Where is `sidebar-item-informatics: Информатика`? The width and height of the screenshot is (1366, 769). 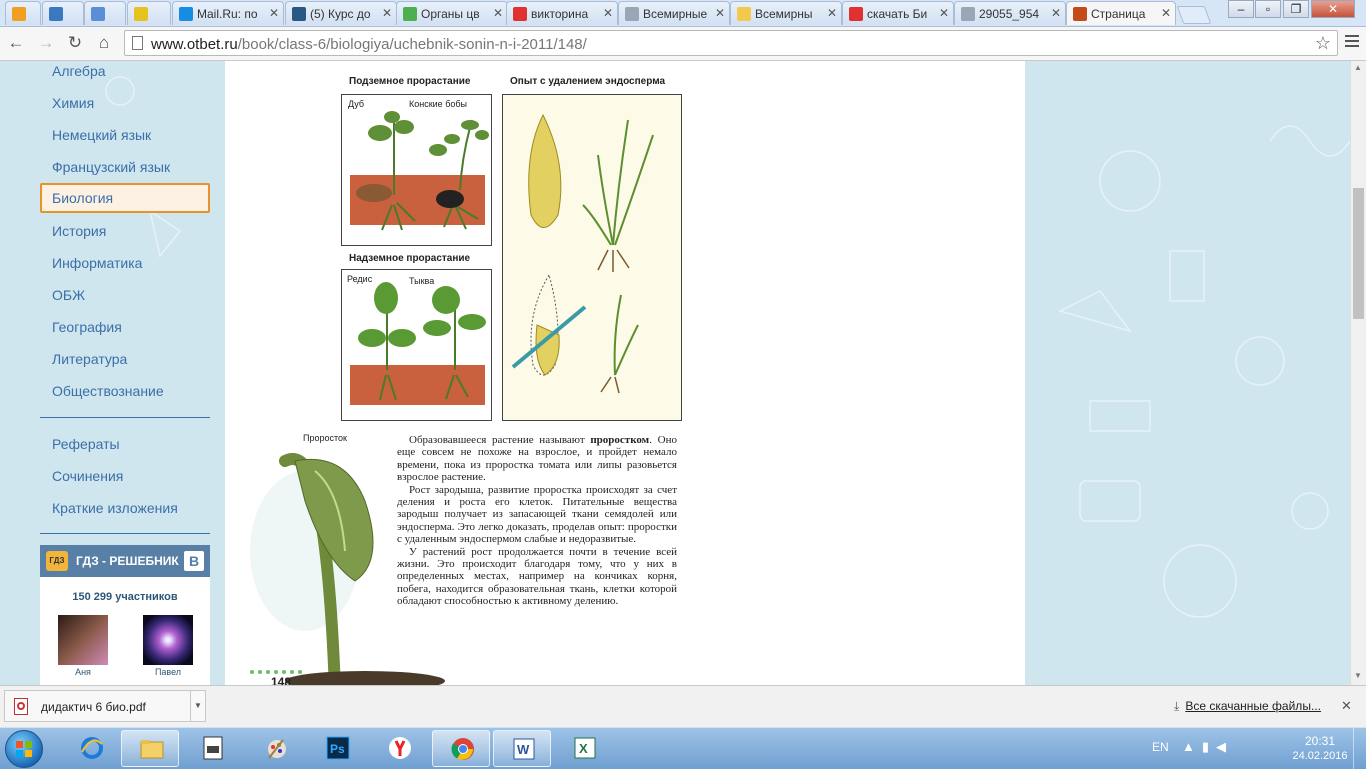
sidebar-item-informatics: Информатика is located at coordinates (125, 263).